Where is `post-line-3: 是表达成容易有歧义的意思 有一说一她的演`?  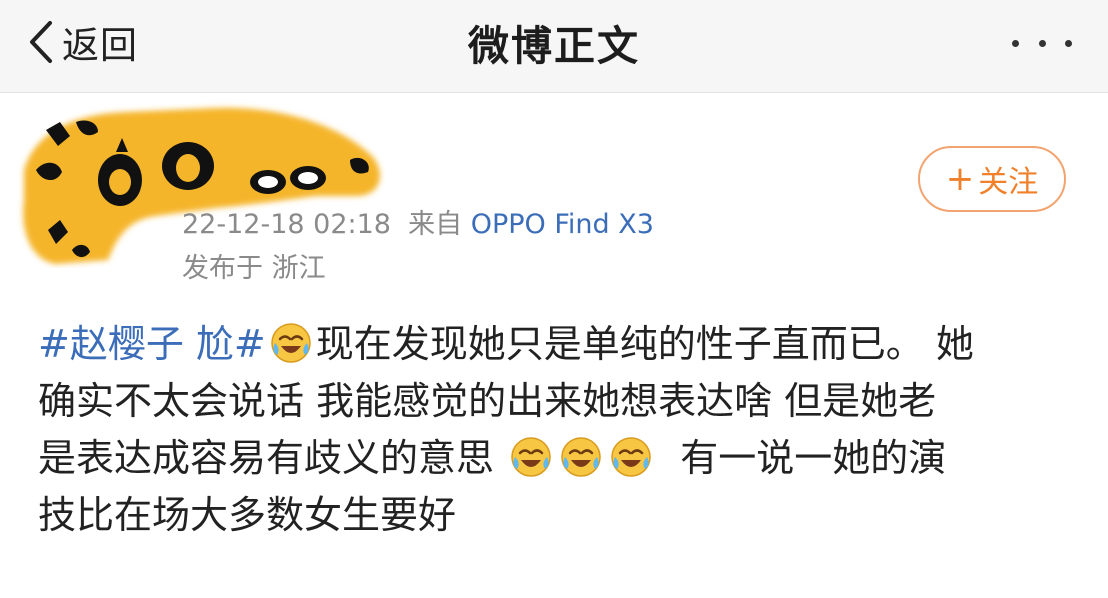 post-line-3: 是表达成容易有歧义的意思 有一说一她的演 is located at coordinates (558, 458).